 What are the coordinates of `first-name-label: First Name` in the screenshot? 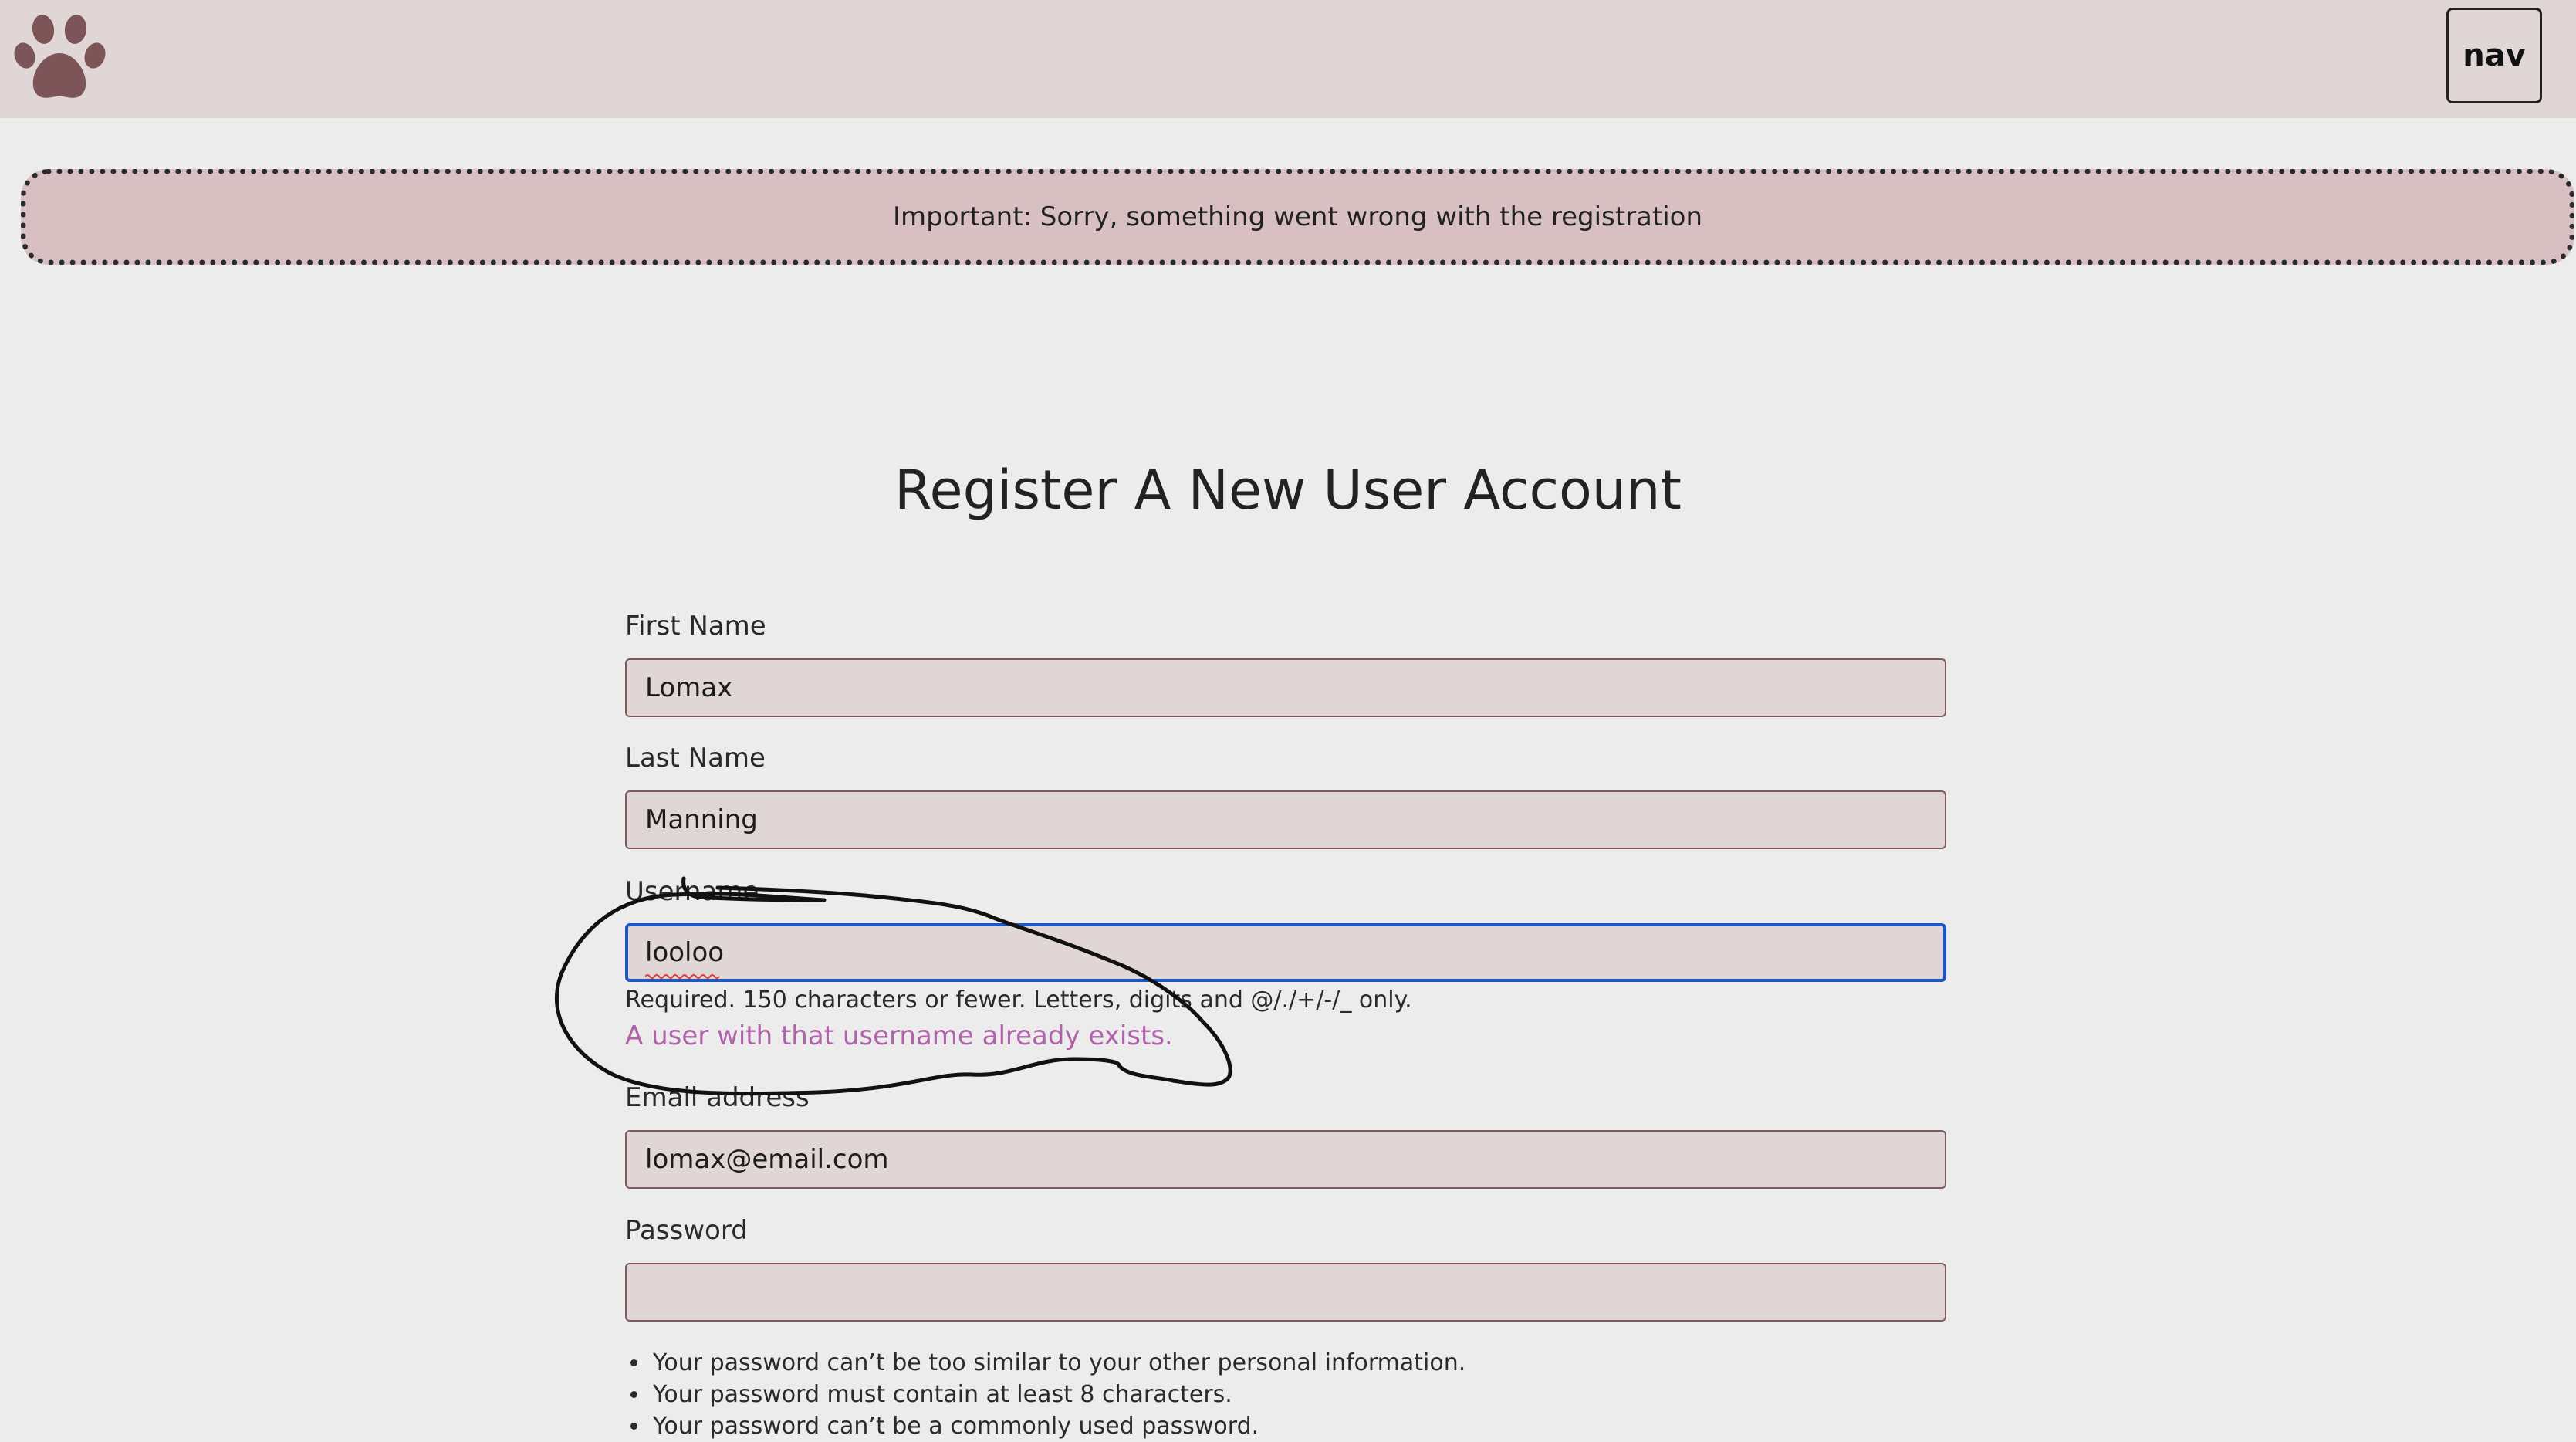 It's located at (695, 626).